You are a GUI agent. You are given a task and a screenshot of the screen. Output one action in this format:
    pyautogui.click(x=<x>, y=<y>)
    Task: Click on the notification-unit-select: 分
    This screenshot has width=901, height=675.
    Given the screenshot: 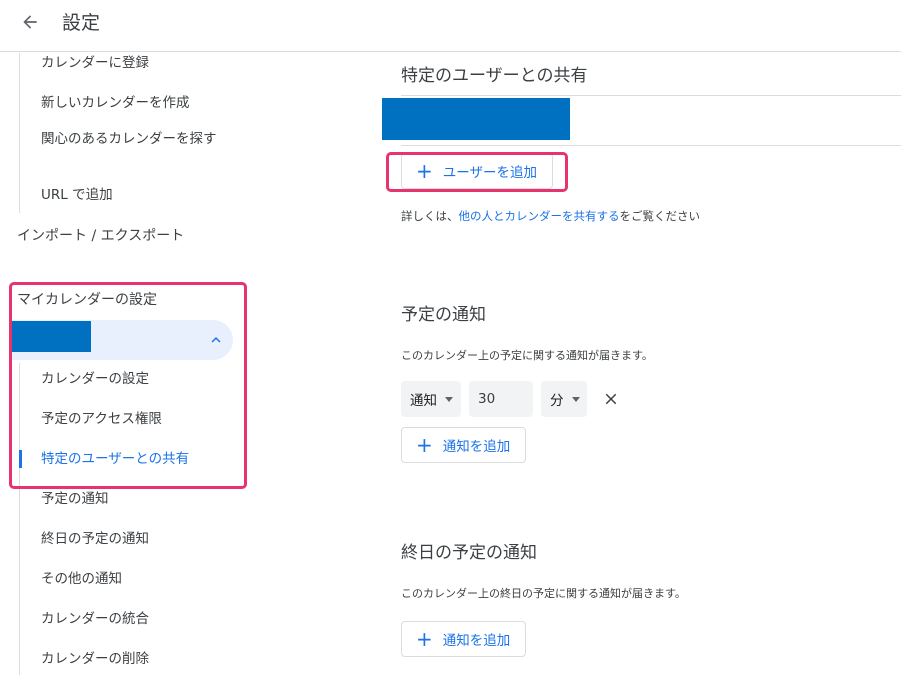 What is the action you would take?
    pyautogui.click(x=564, y=399)
    